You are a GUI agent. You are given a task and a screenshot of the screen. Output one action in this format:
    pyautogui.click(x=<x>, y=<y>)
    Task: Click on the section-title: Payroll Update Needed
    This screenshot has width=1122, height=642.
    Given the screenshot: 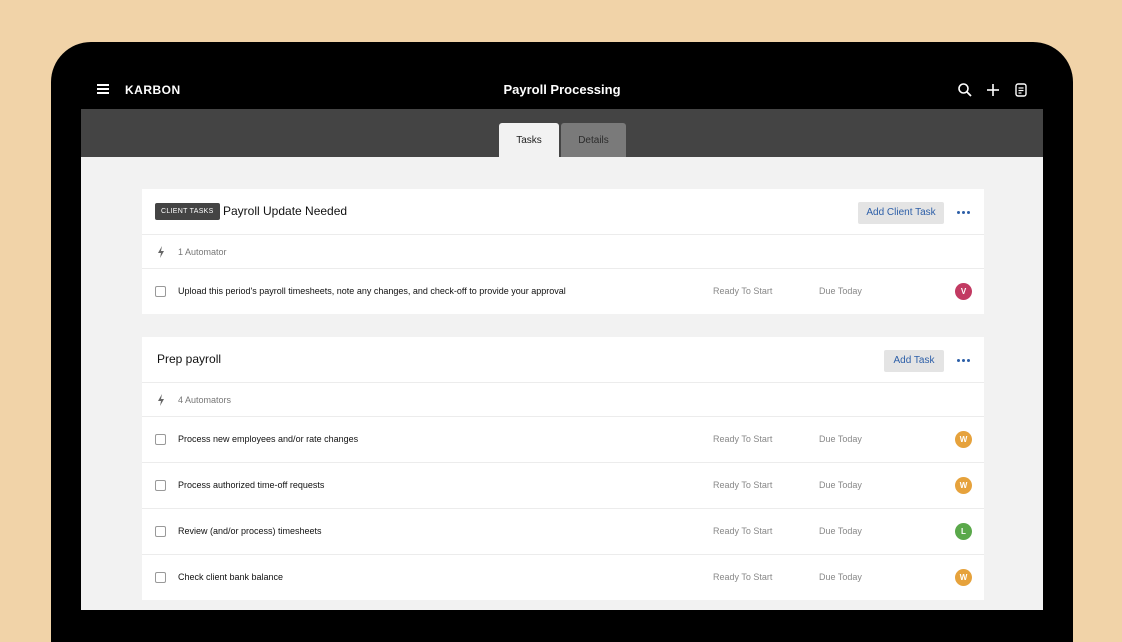 What is the action you would take?
    pyautogui.click(x=285, y=211)
    